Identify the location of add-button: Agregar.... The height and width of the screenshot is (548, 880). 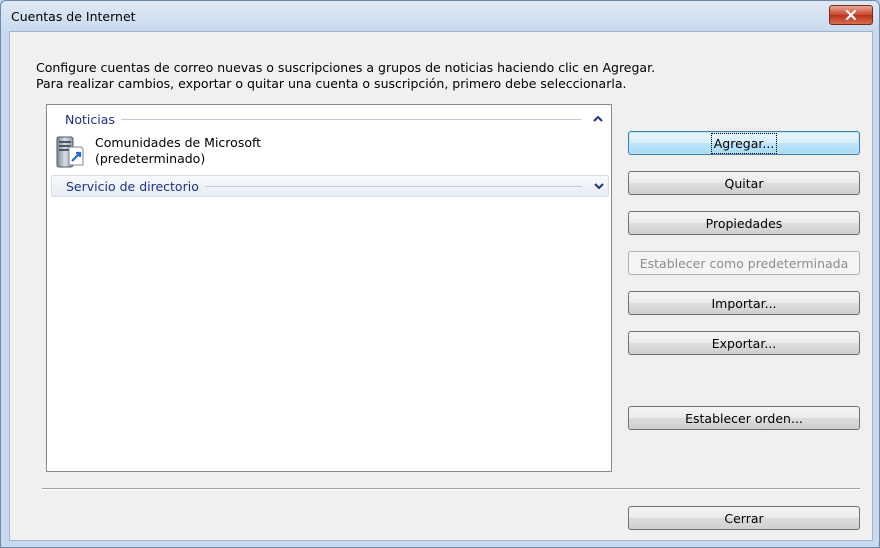
(744, 143).